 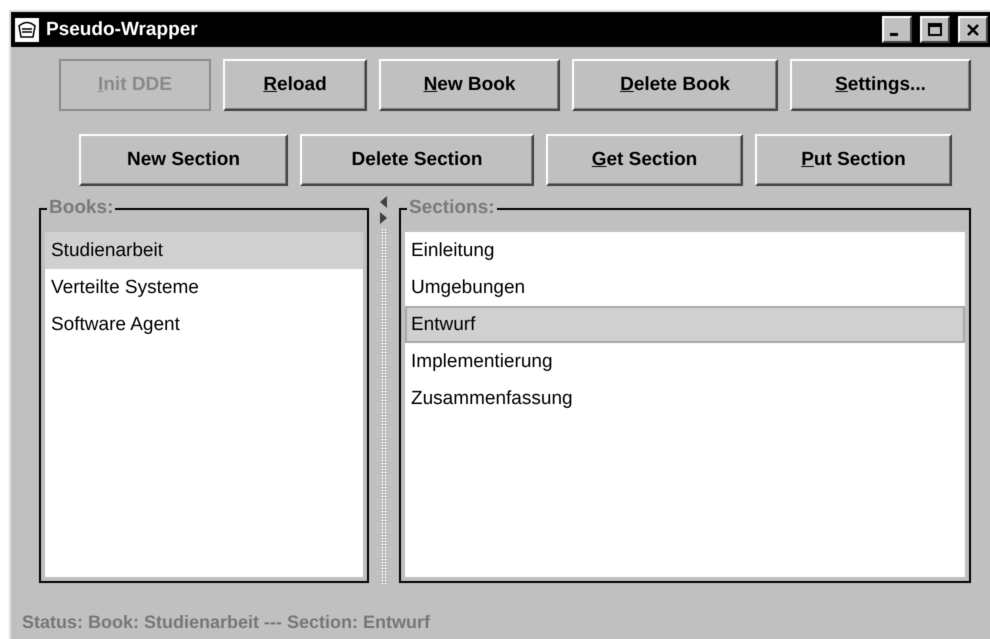 I want to click on maximize-button, so click(x=935, y=29).